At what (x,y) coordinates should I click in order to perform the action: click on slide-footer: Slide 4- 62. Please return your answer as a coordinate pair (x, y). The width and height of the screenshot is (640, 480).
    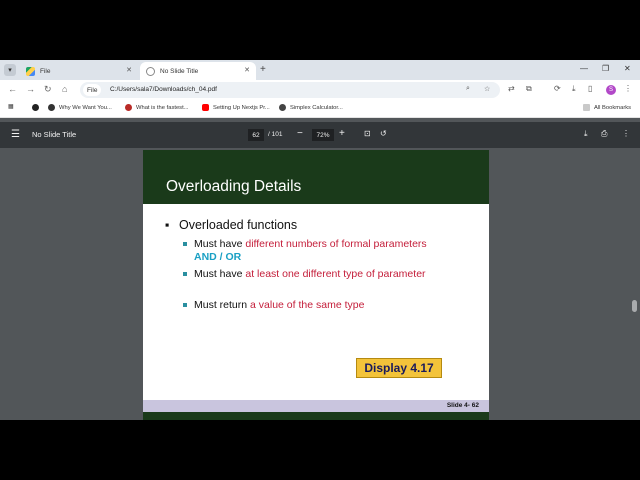
    Looking at the image, I should click on (316, 406).